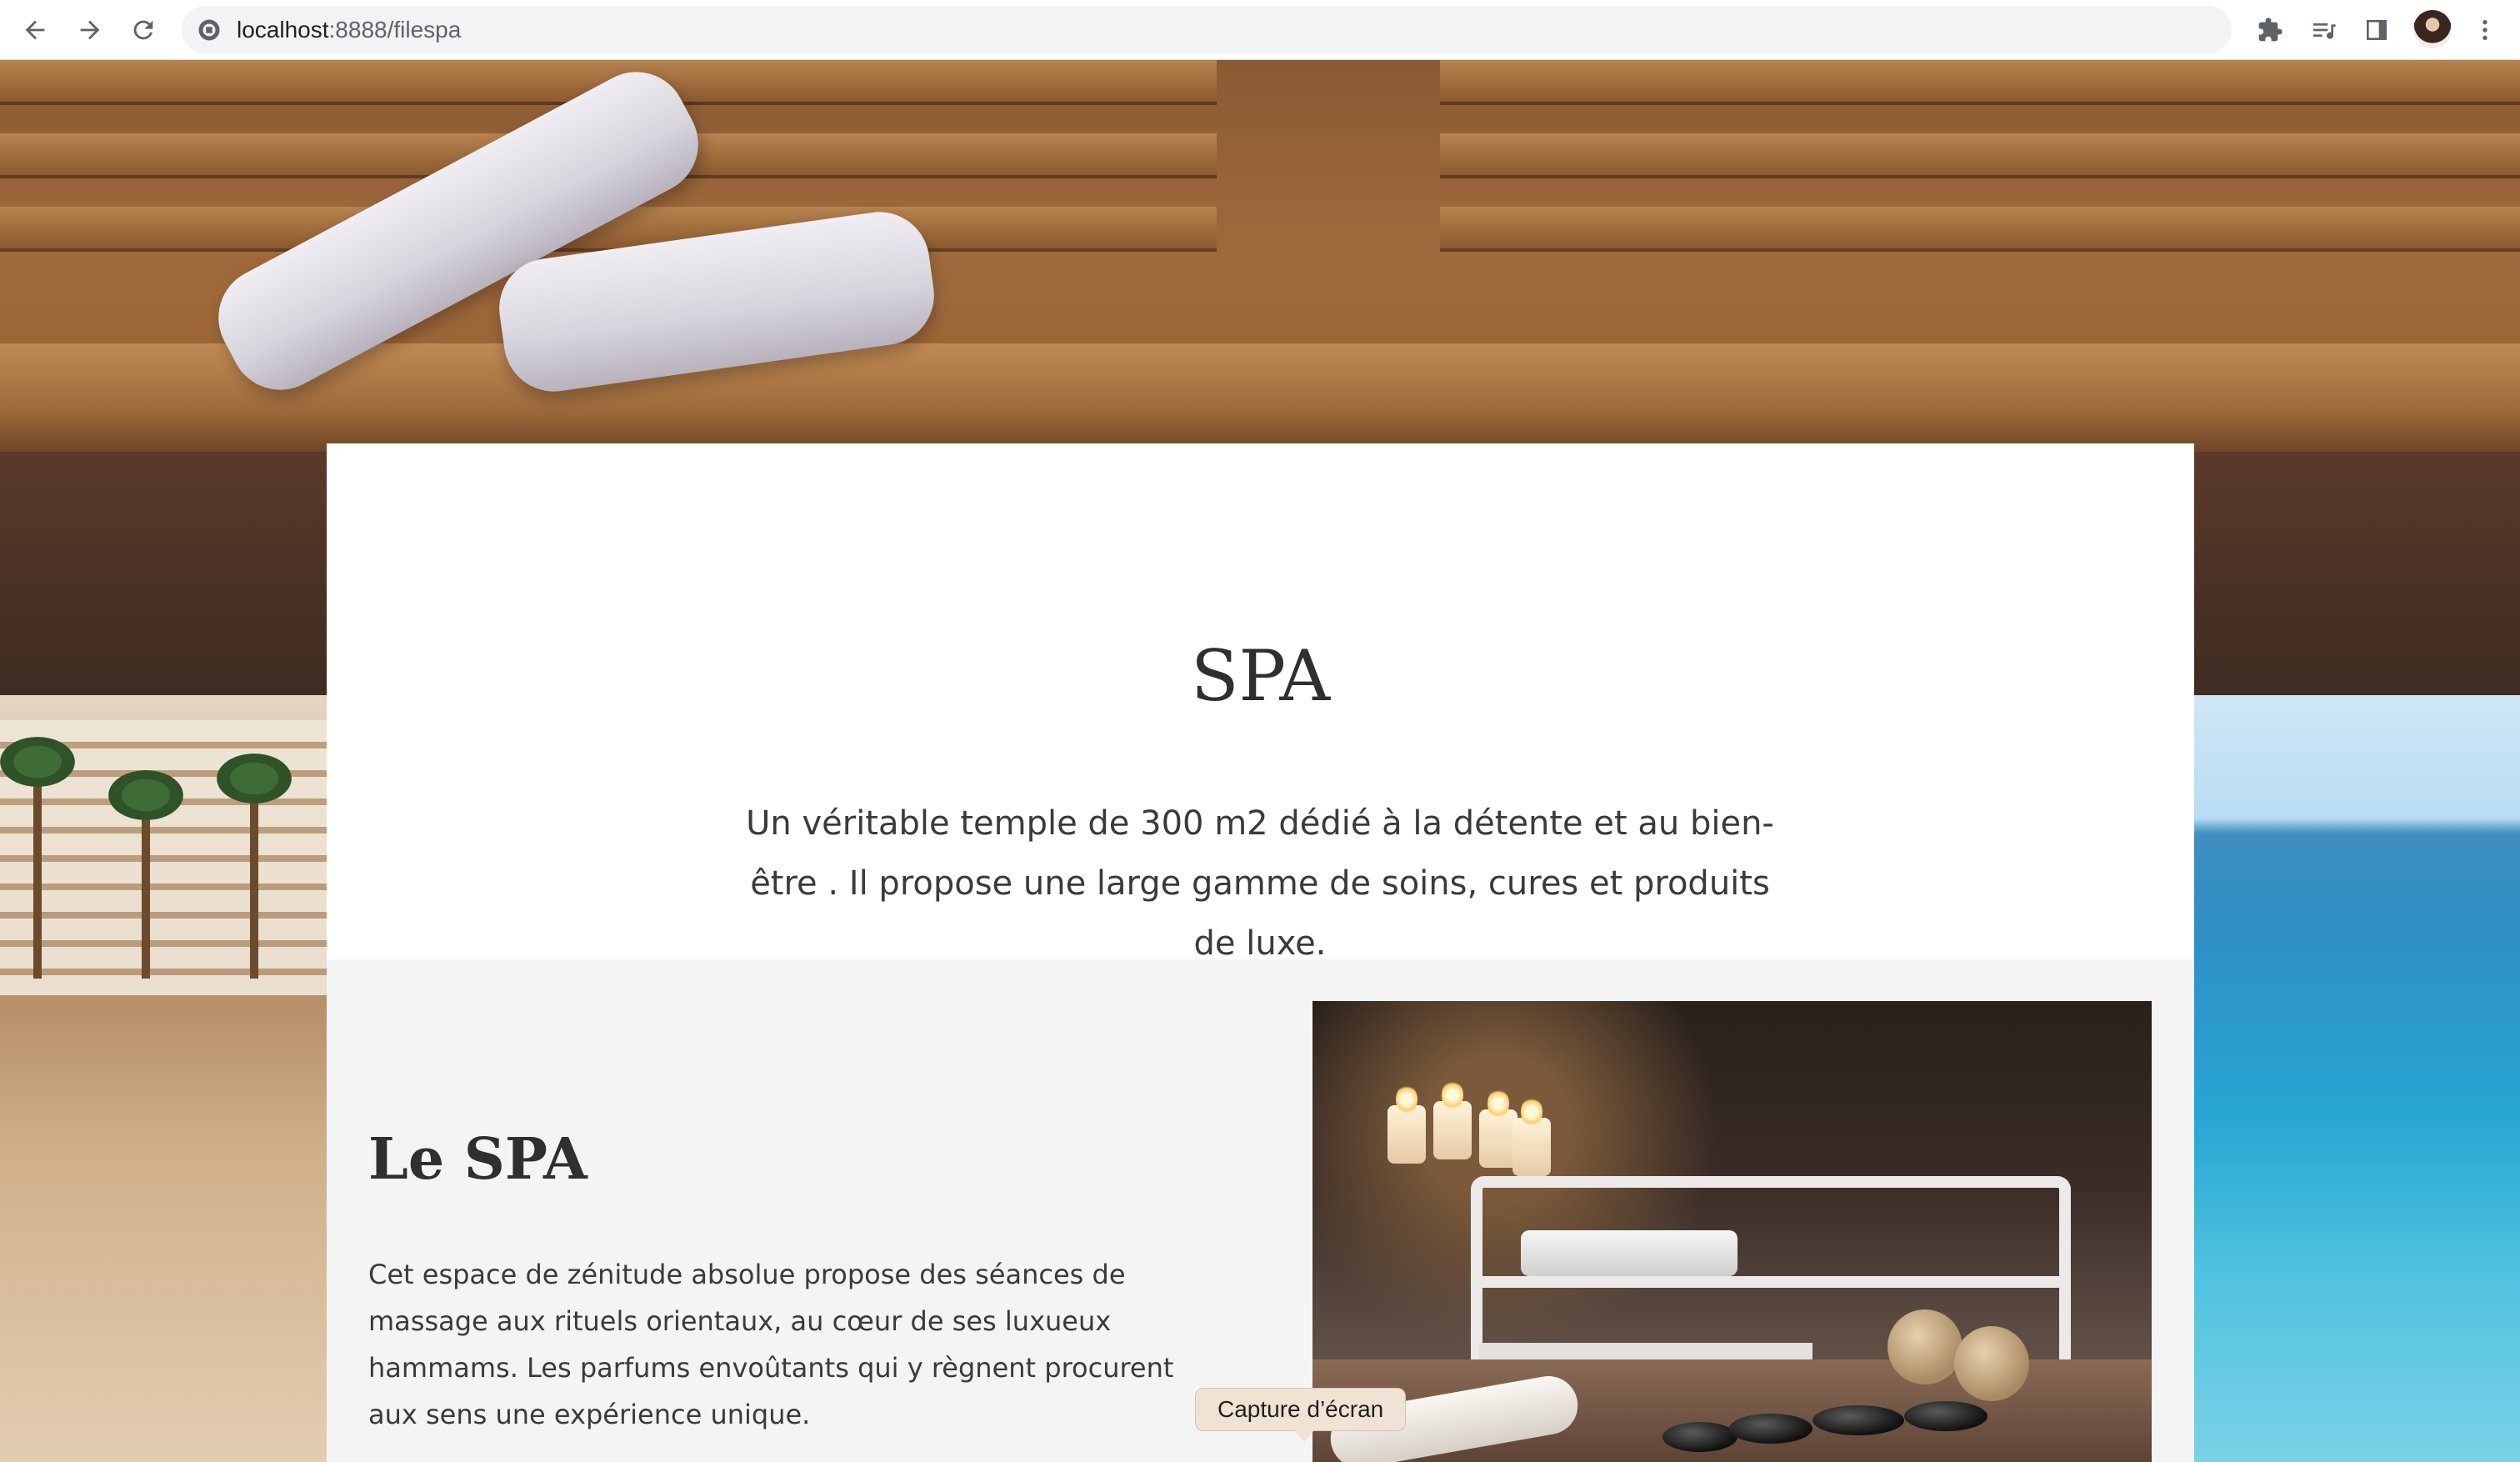 The height and width of the screenshot is (1462, 2520). What do you see at coordinates (1301, 1415) in the screenshot?
I see `screenshot-tooltip: Capture d’écran` at bounding box center [1301, 1415].